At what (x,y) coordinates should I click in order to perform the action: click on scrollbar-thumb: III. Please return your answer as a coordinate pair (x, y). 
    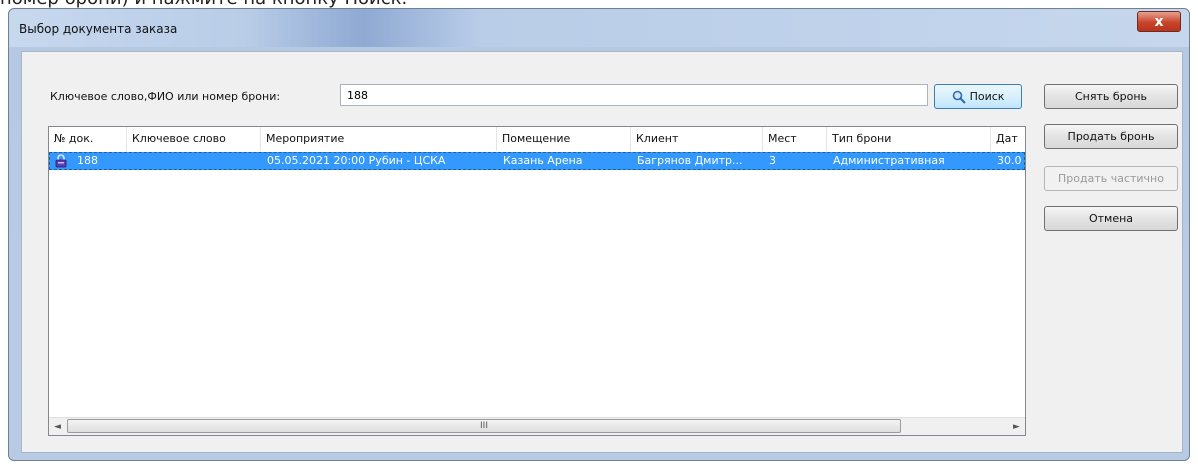
    Looking at the image, I should click on (484, 426).